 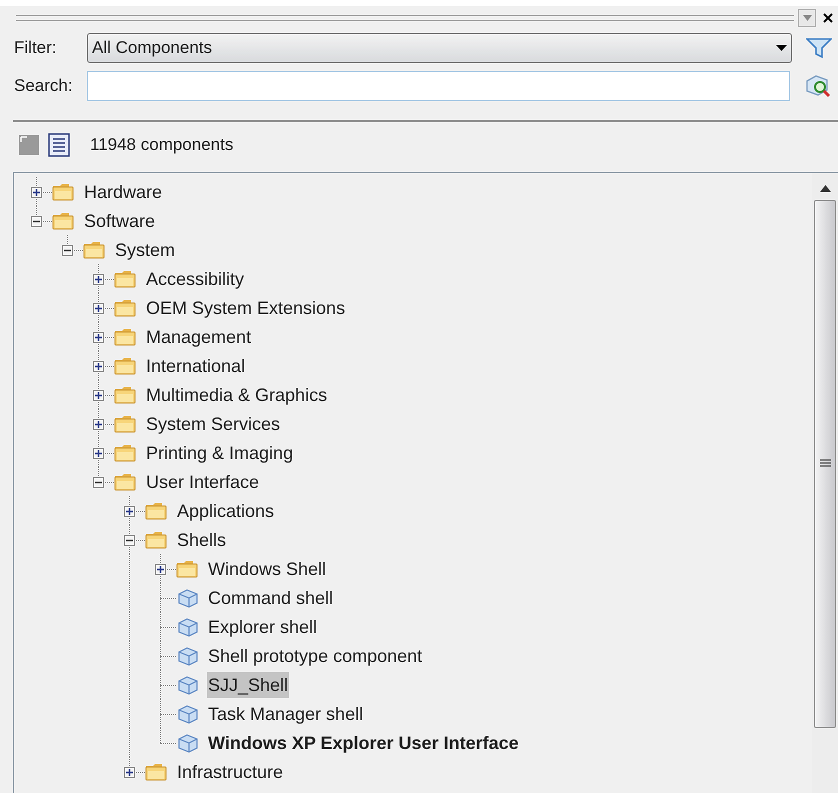 I want to click on search-label: Search:, so click(x=44, y=86).